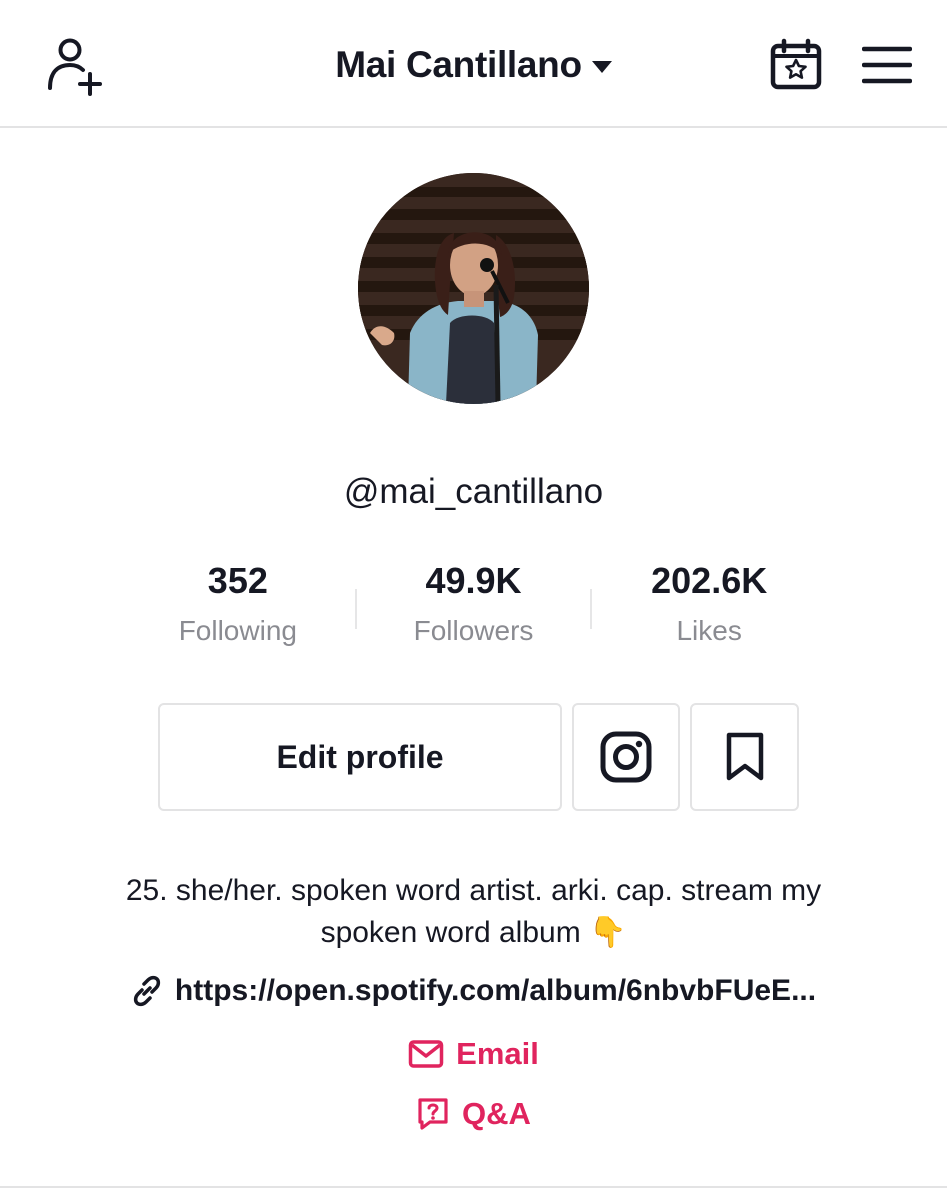  Describe the element at coordinates (237, 580) in the screenshot. I see `stat-value: 352` at that location.